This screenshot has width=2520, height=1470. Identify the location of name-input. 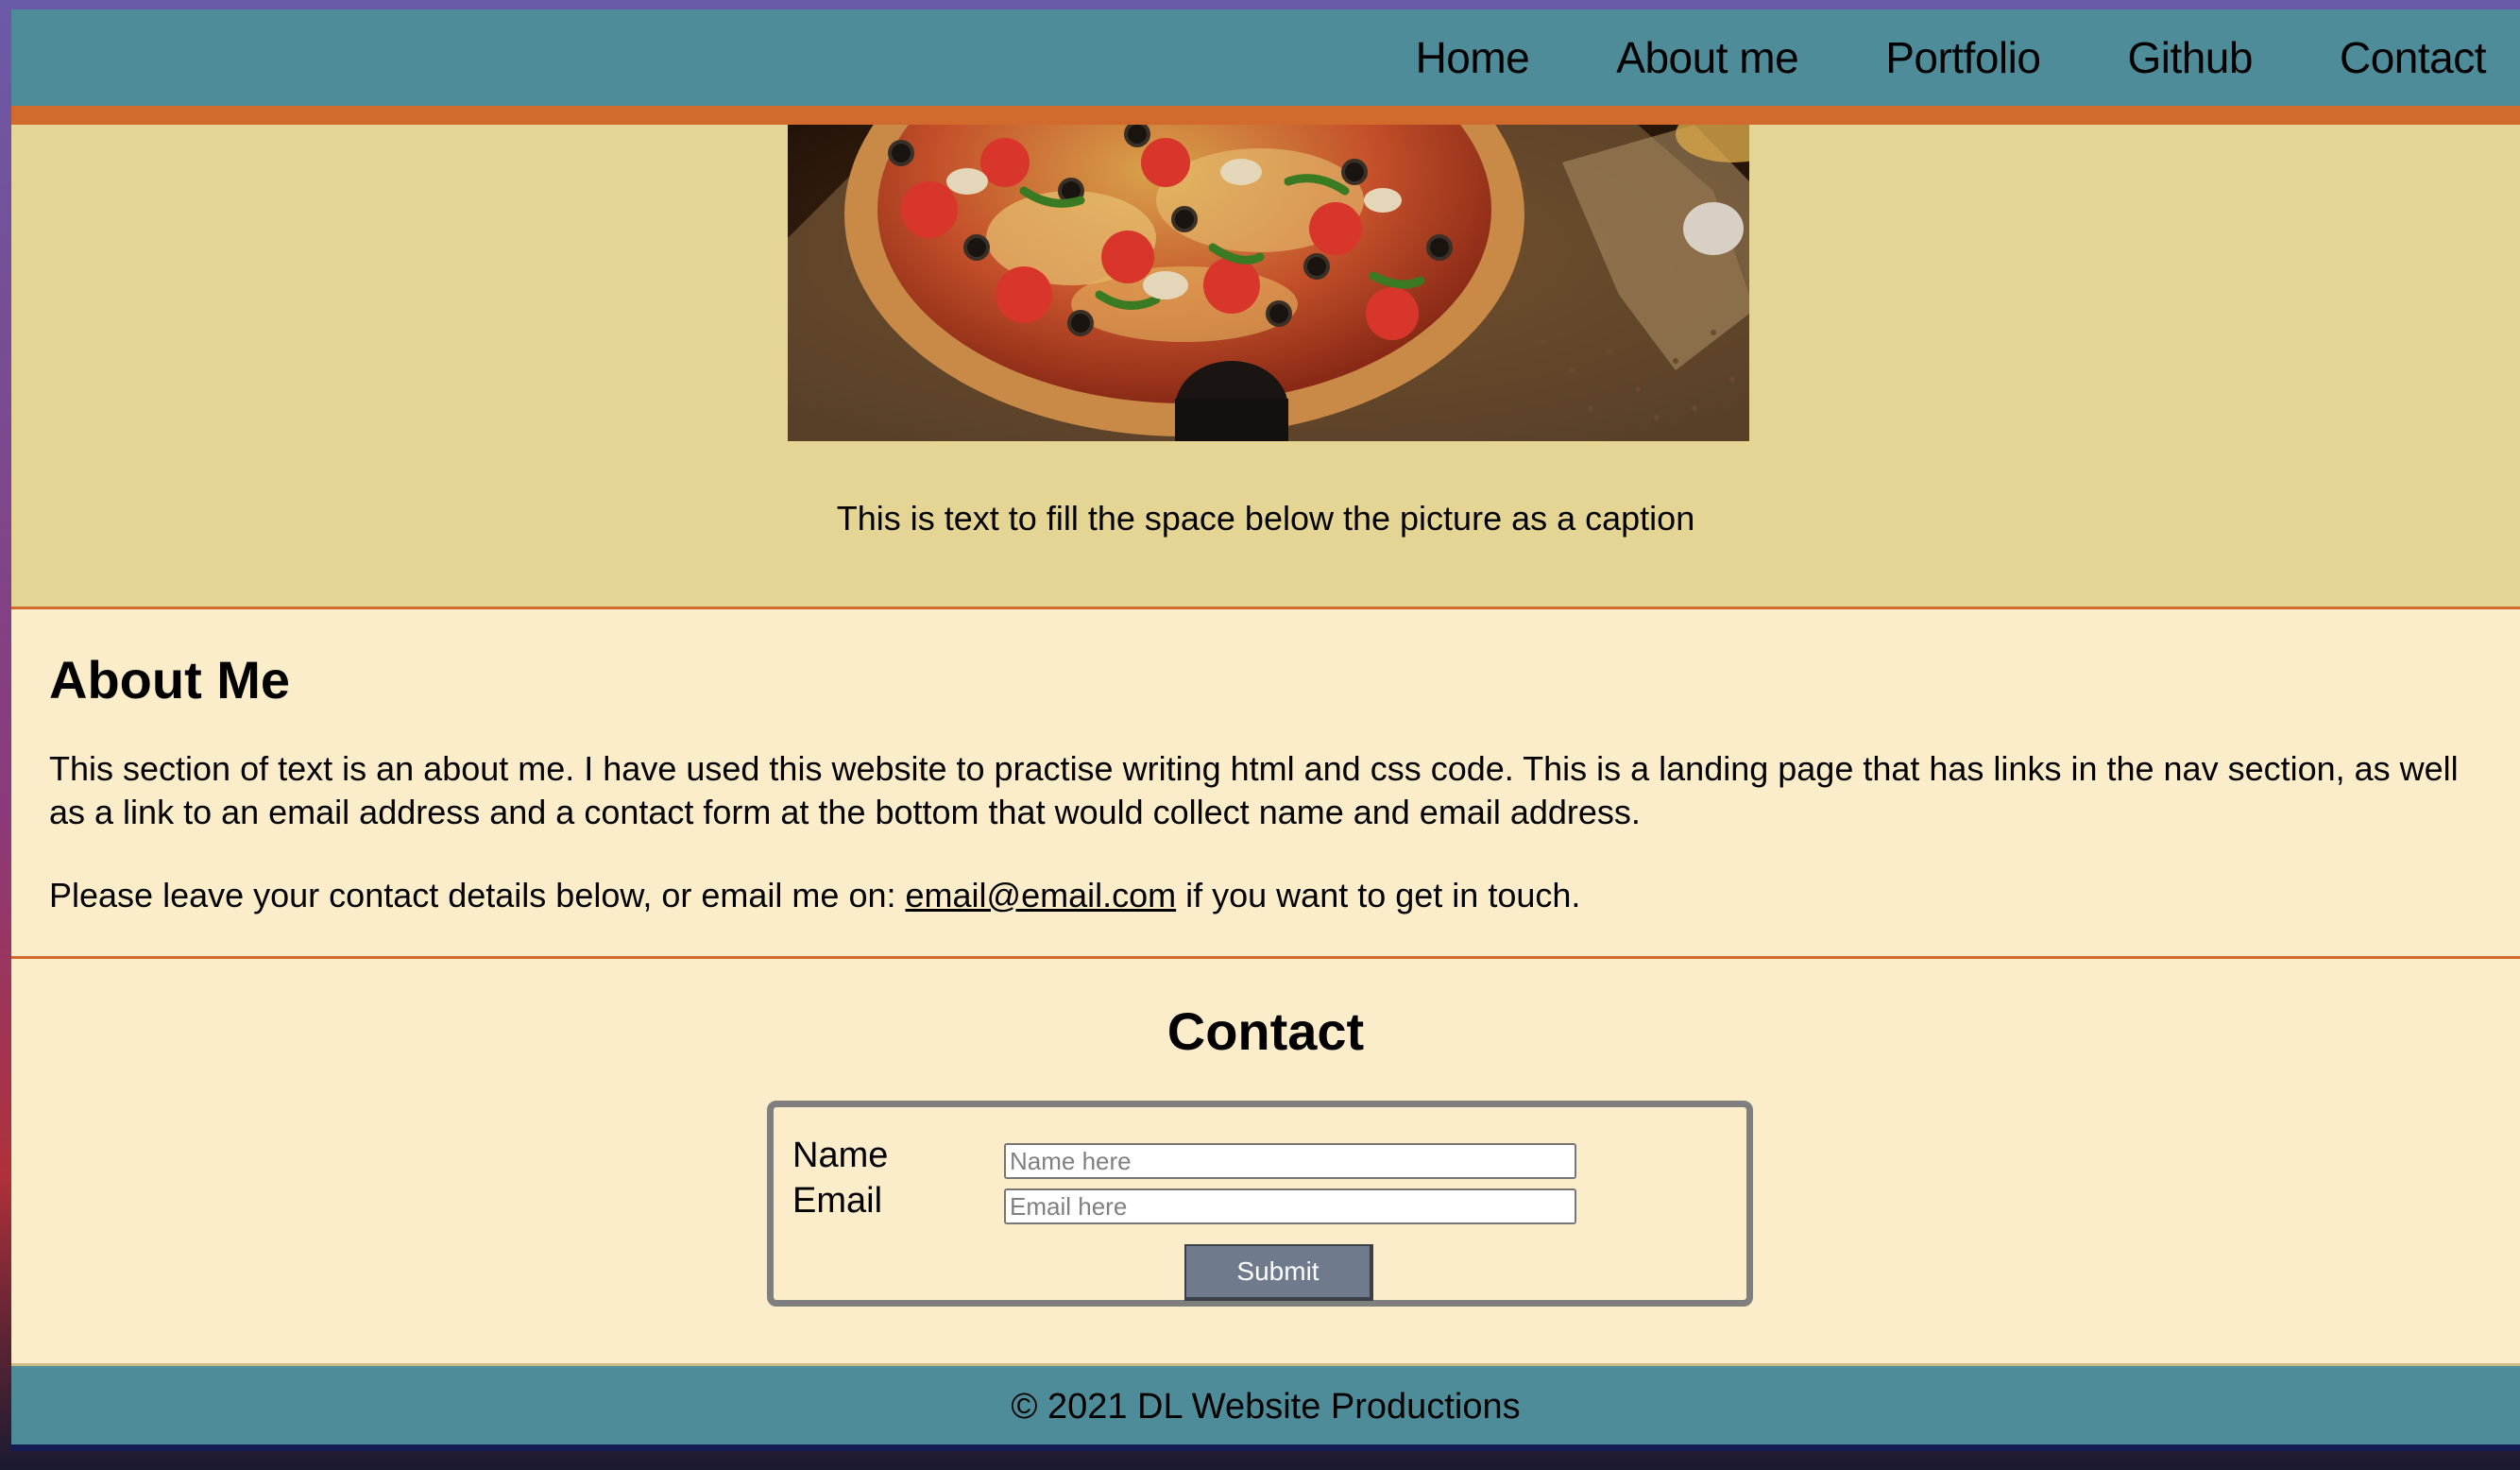
(1290, 1161).